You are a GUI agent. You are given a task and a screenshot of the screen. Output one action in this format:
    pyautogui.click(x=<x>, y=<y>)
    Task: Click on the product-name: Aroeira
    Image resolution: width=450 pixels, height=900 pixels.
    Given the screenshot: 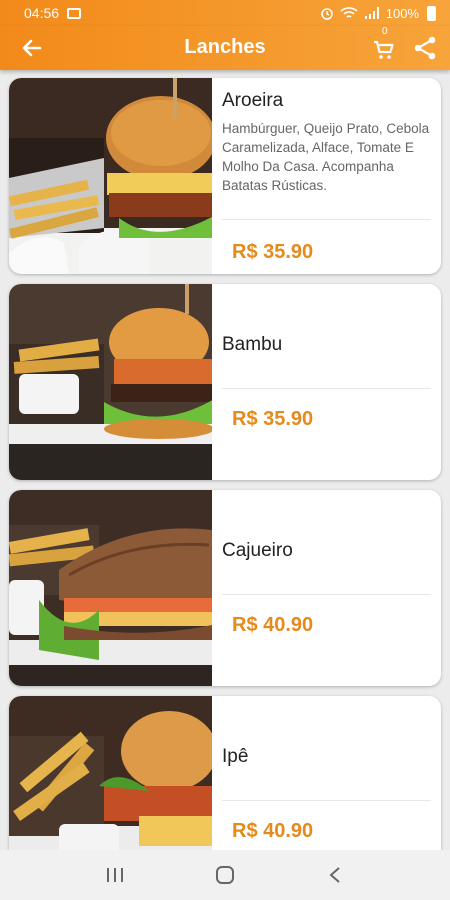 What is the action you would take?
    pyautogui.click(x=253, y=100)
    